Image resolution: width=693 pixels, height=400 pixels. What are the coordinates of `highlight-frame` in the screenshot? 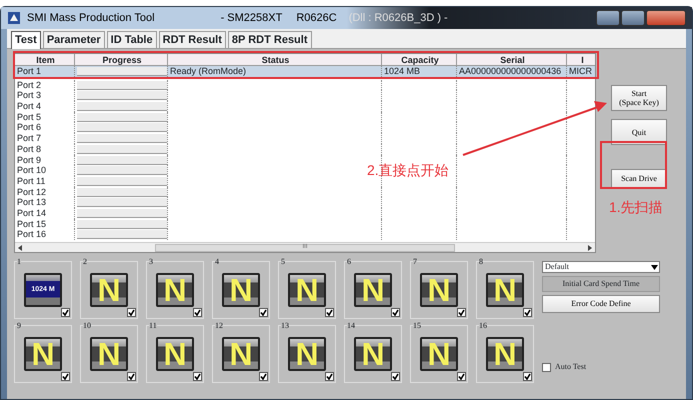 It's located at (633, 165).